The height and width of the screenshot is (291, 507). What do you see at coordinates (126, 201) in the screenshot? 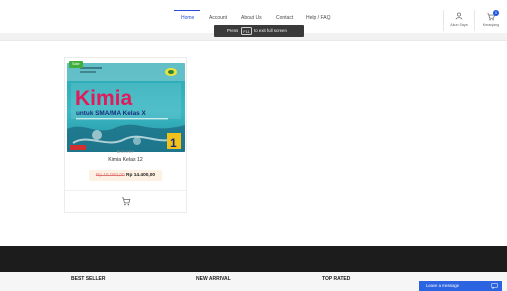
I see `add-to-cart-icon` at bounding box center [126, 201].